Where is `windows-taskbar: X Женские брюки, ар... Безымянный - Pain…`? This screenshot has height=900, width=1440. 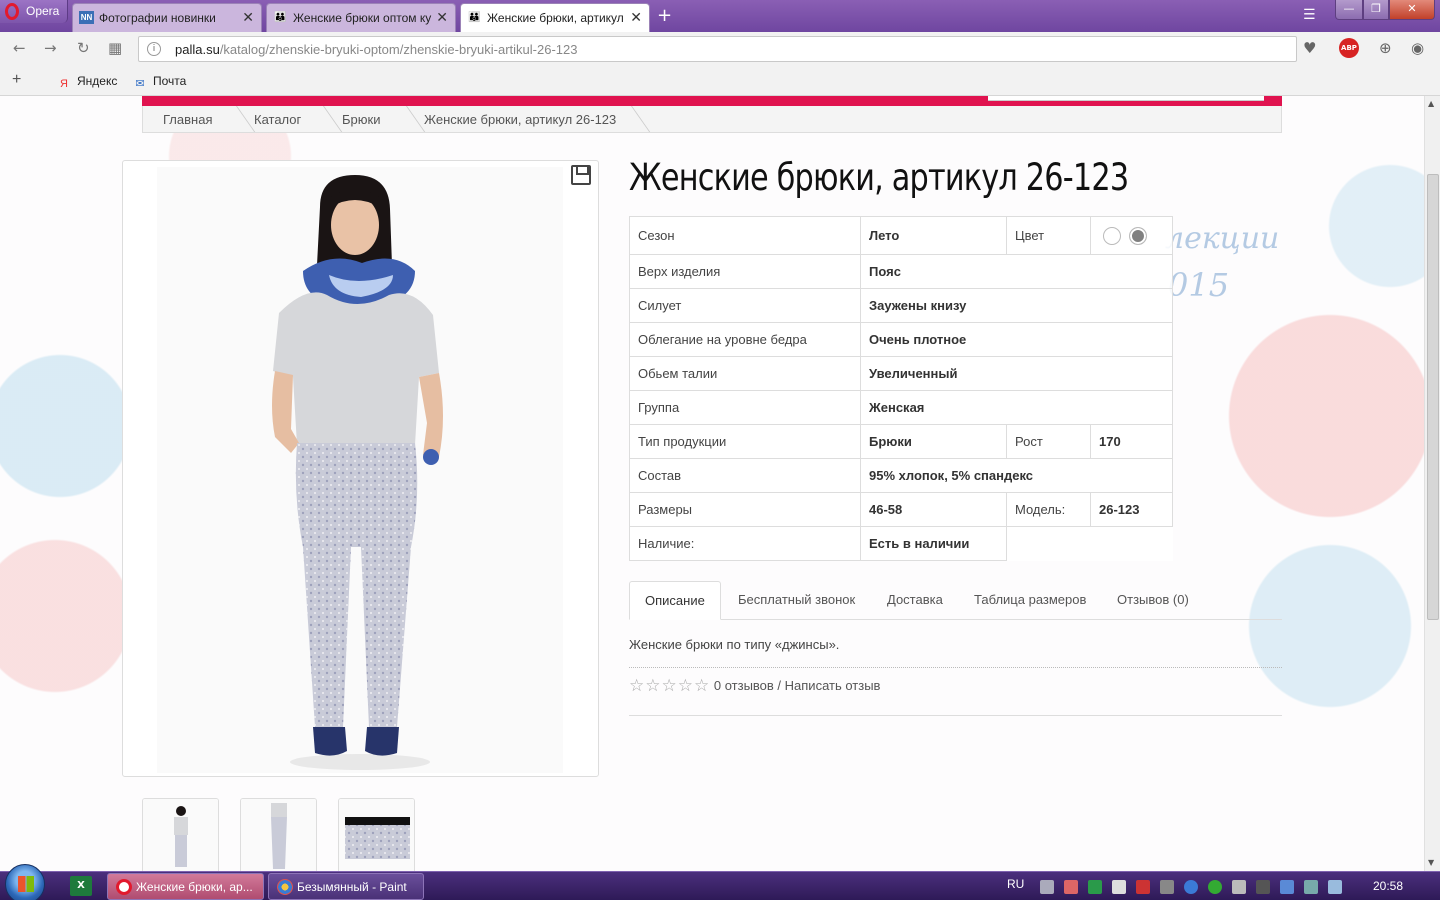 windows-taskbar: X Женские брюки, ар... Безымянный - Pain… is located at coordinates (720, 882).